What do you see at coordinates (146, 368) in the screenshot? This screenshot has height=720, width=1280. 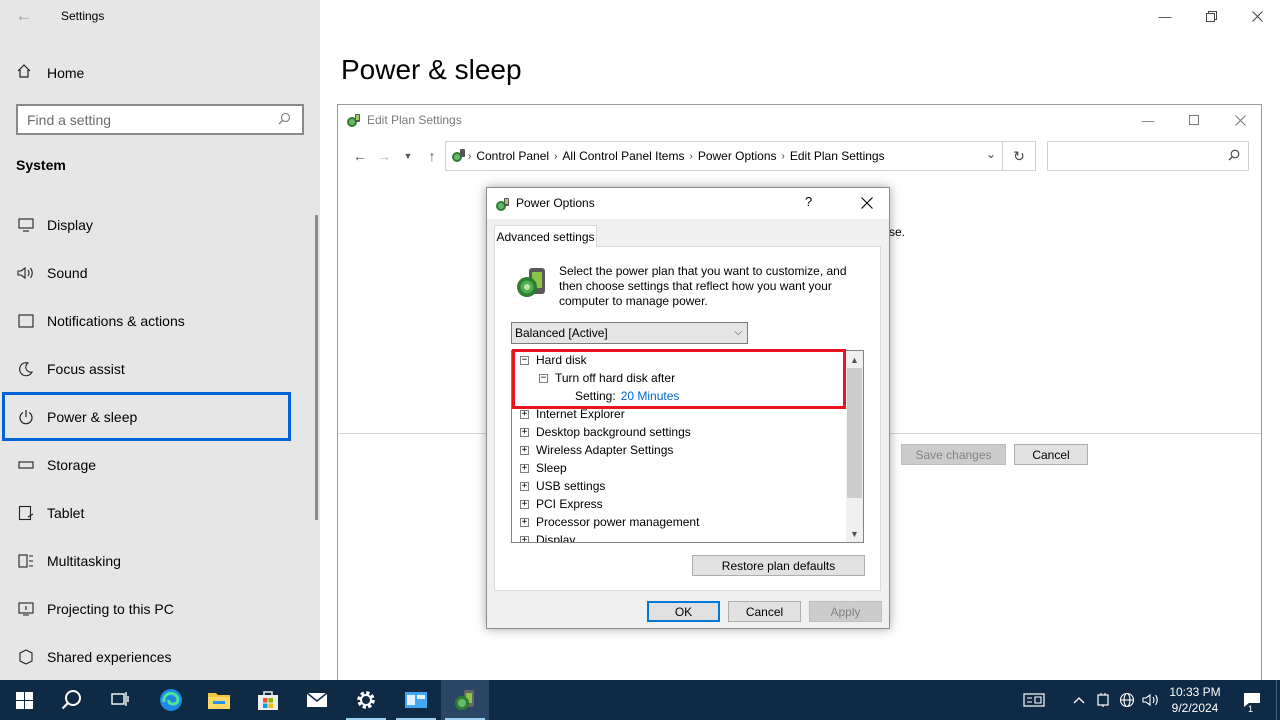 I see `sidebar-item-focus-assist: Focus assist` at bounding box center [146, 368].